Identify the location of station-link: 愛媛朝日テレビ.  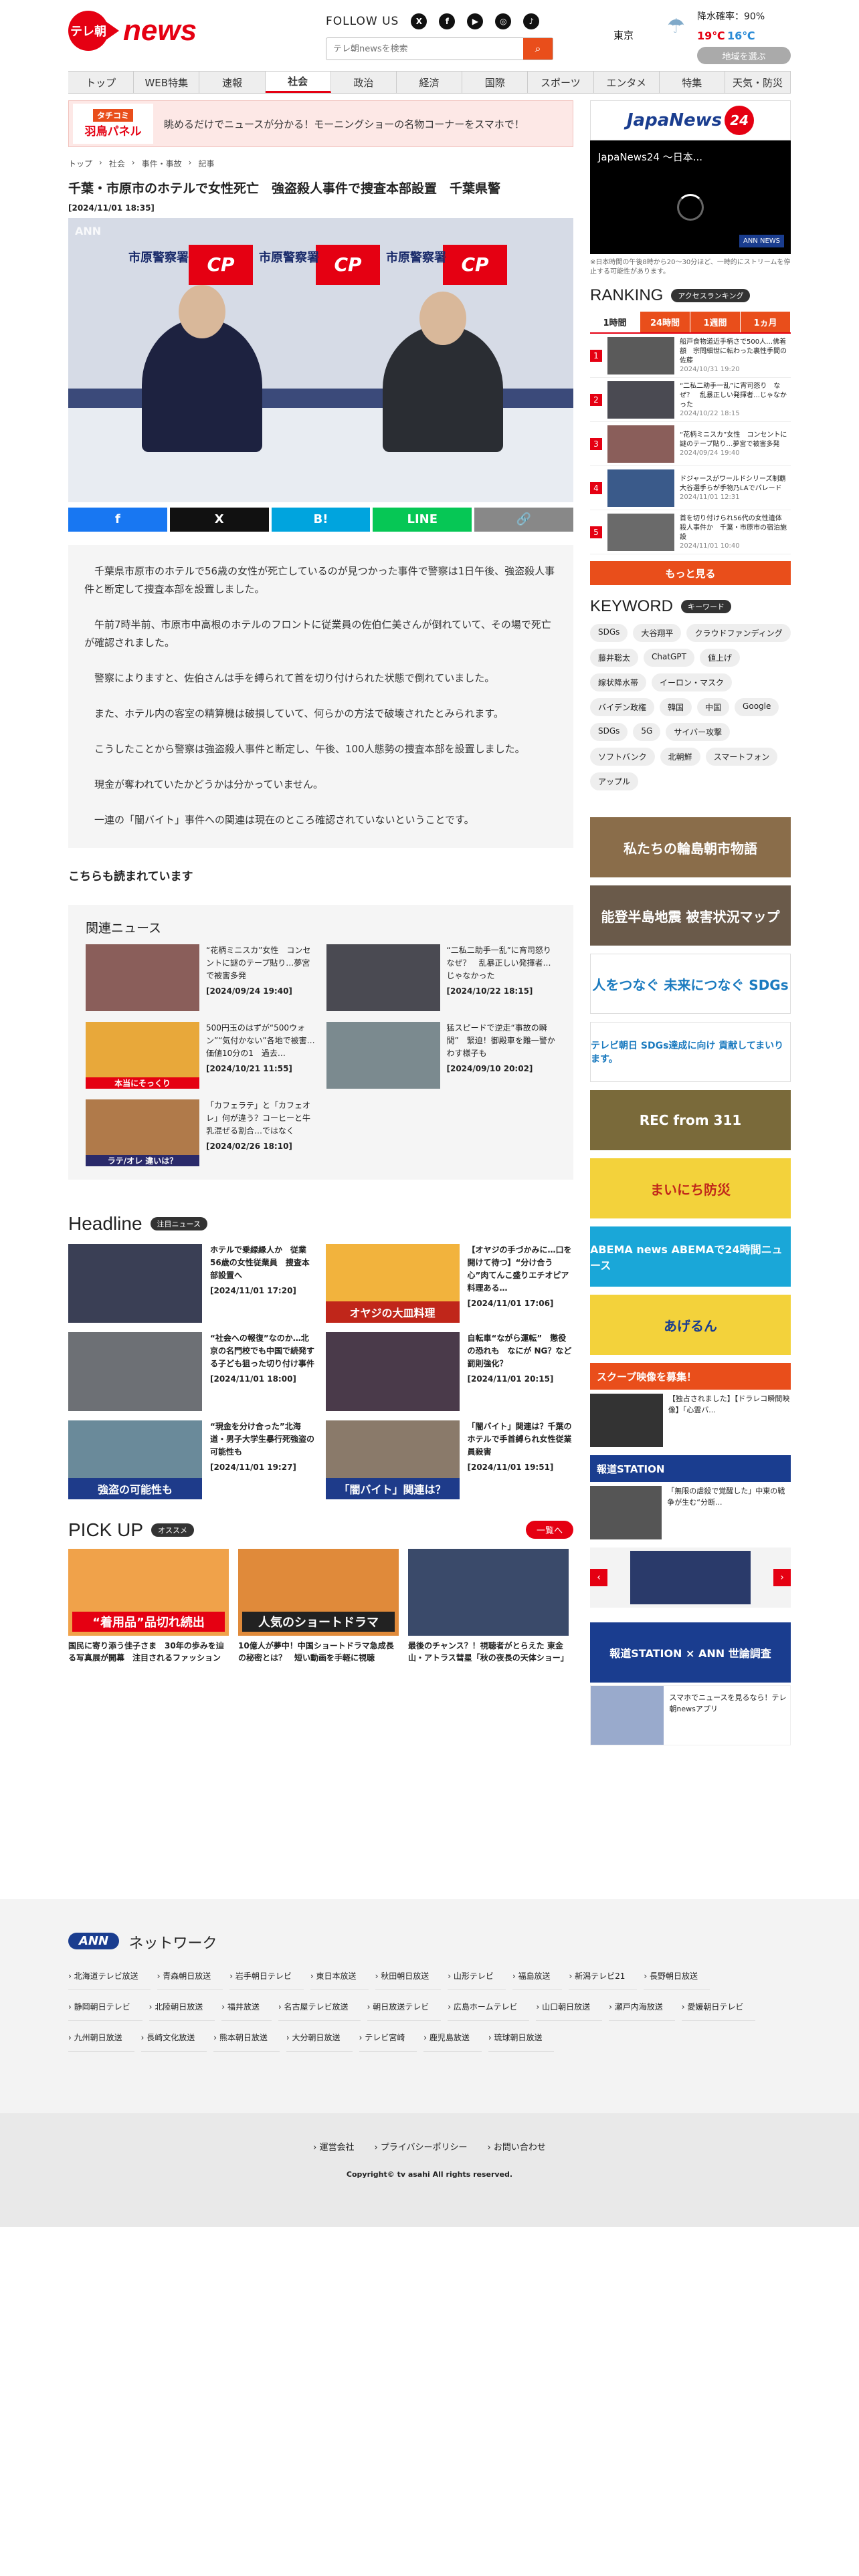
(718, 2007).